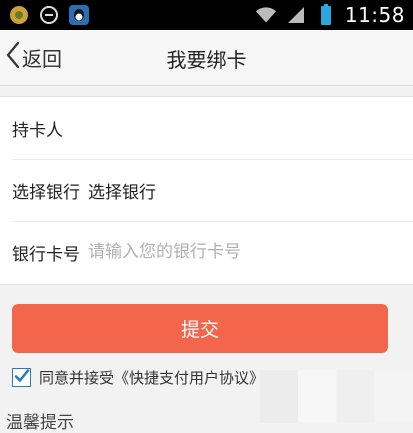 This screenshot has height=433, width=413. I want to click on checkmark-icon, so click(22, 375).